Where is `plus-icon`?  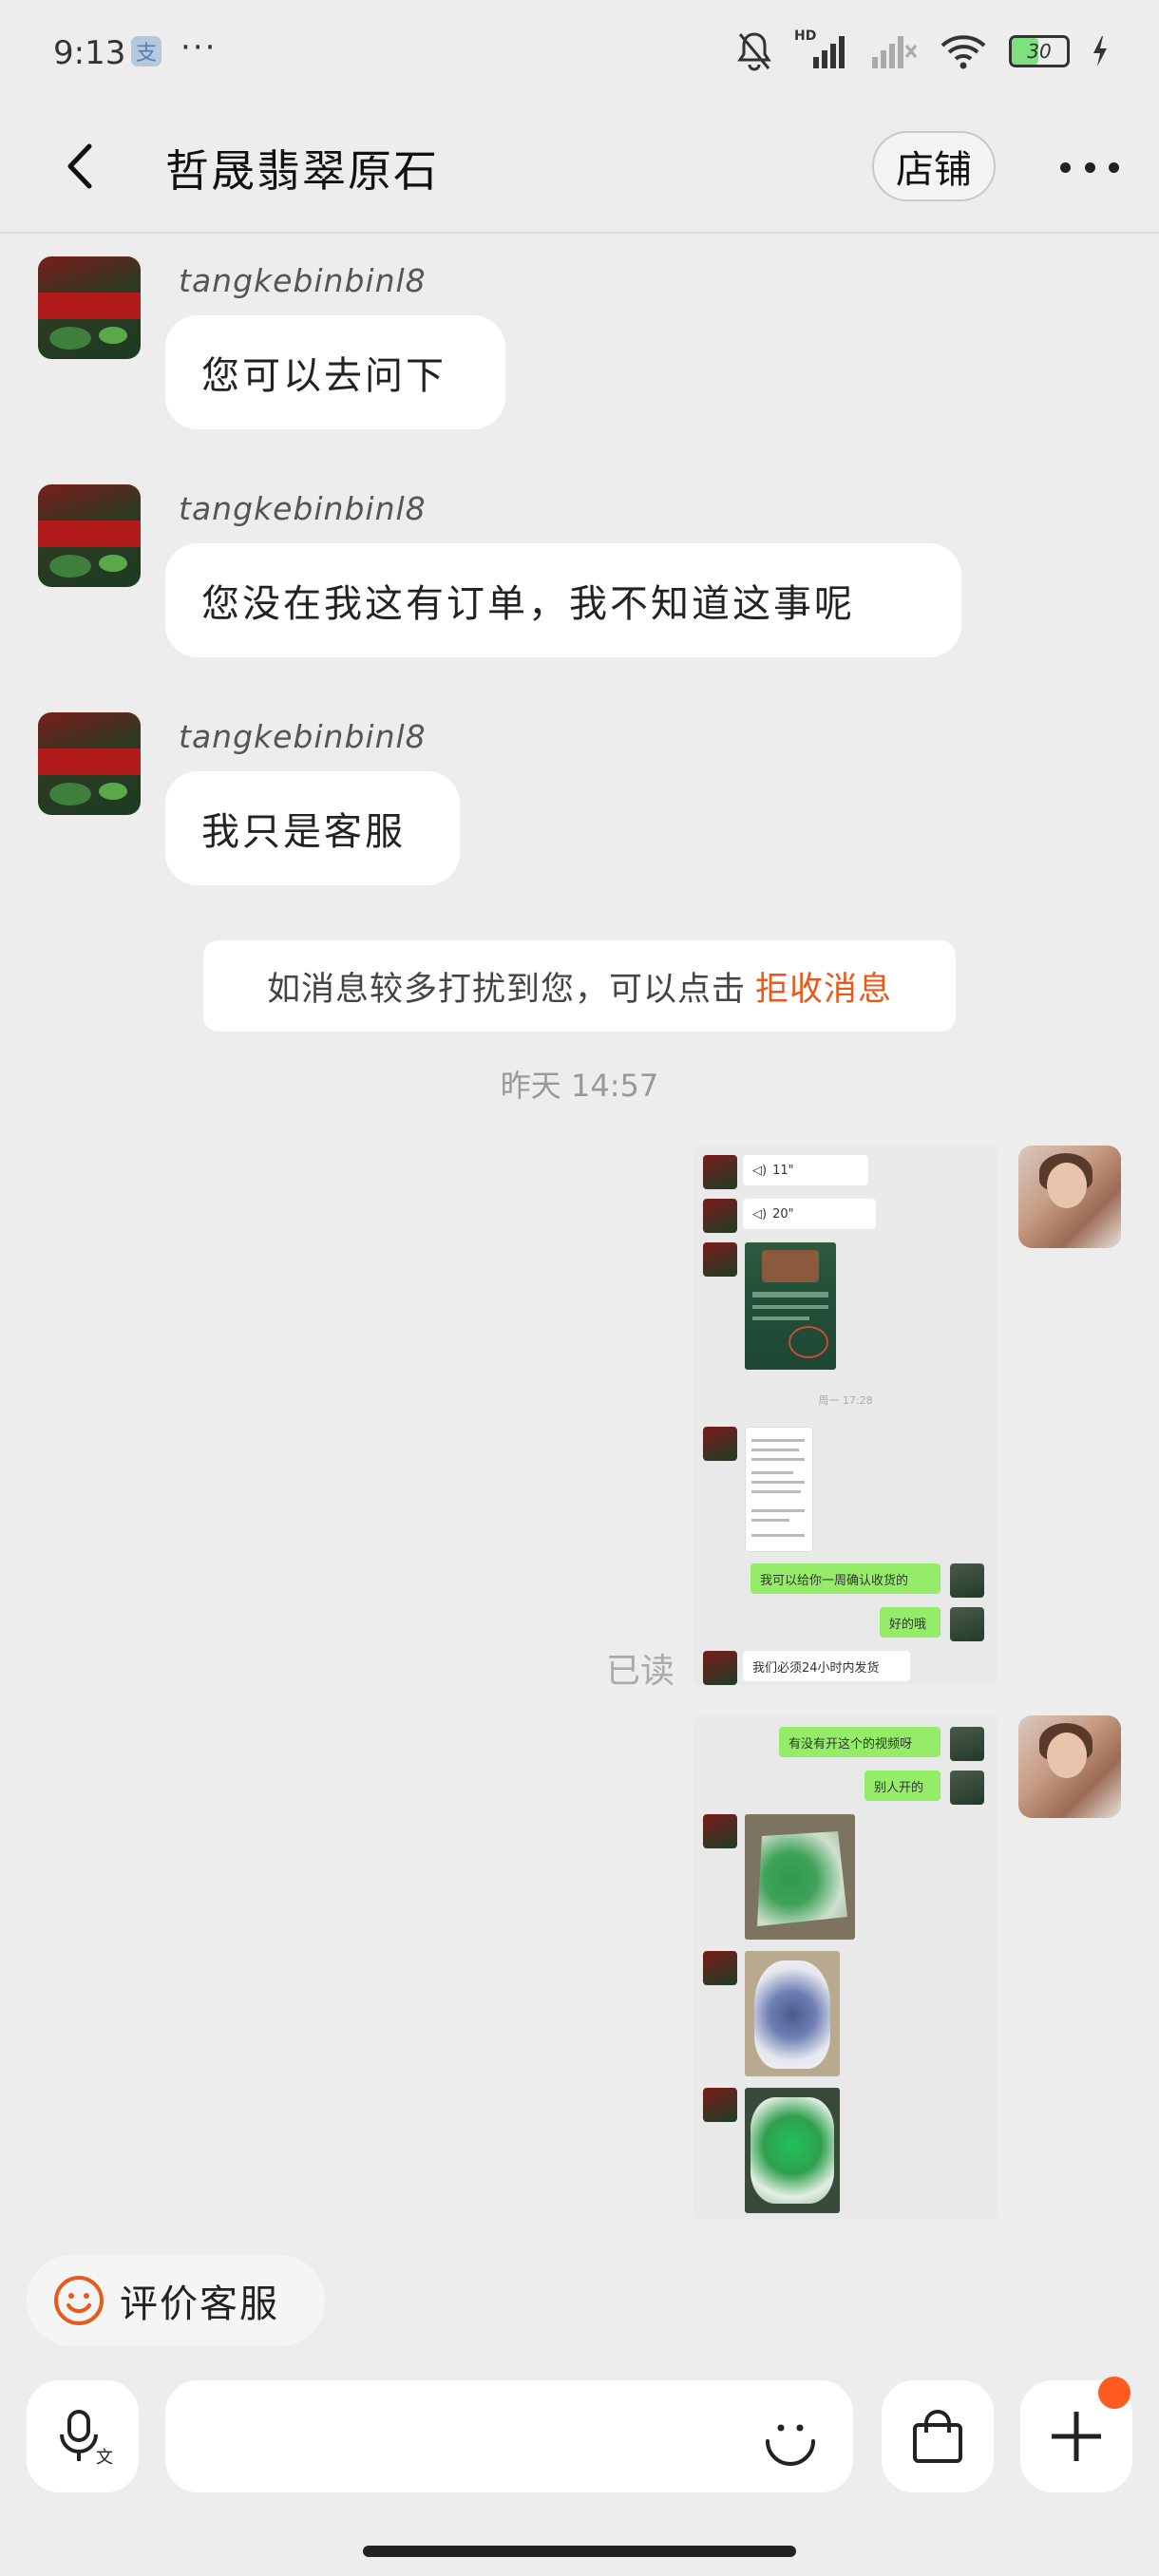 plus-icon is located at coordinates (1076, 2436).